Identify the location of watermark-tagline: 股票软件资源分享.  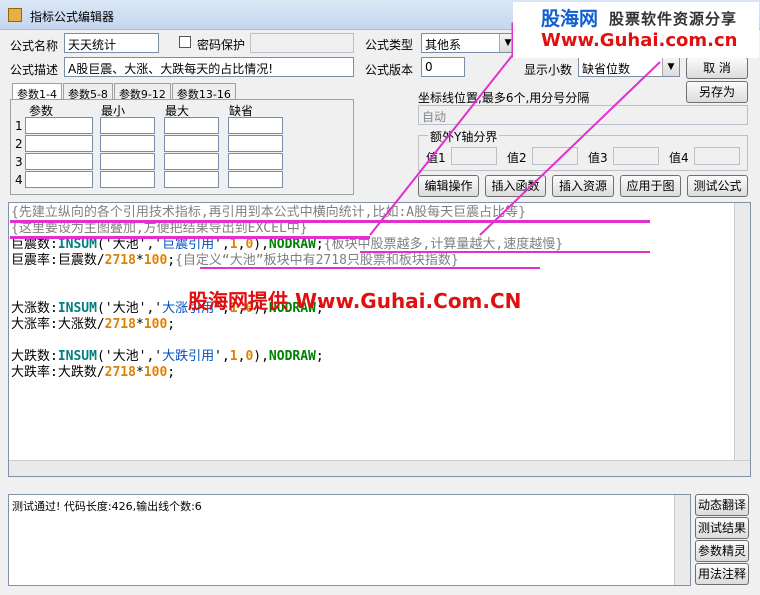
(673, 19).